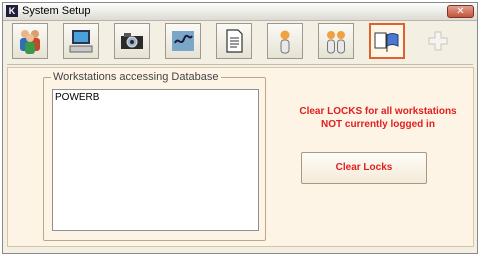 This screenshot has height=258, width=481. I want to click on workstations-group-title: Workstations accessing Database, so click(136, 77).